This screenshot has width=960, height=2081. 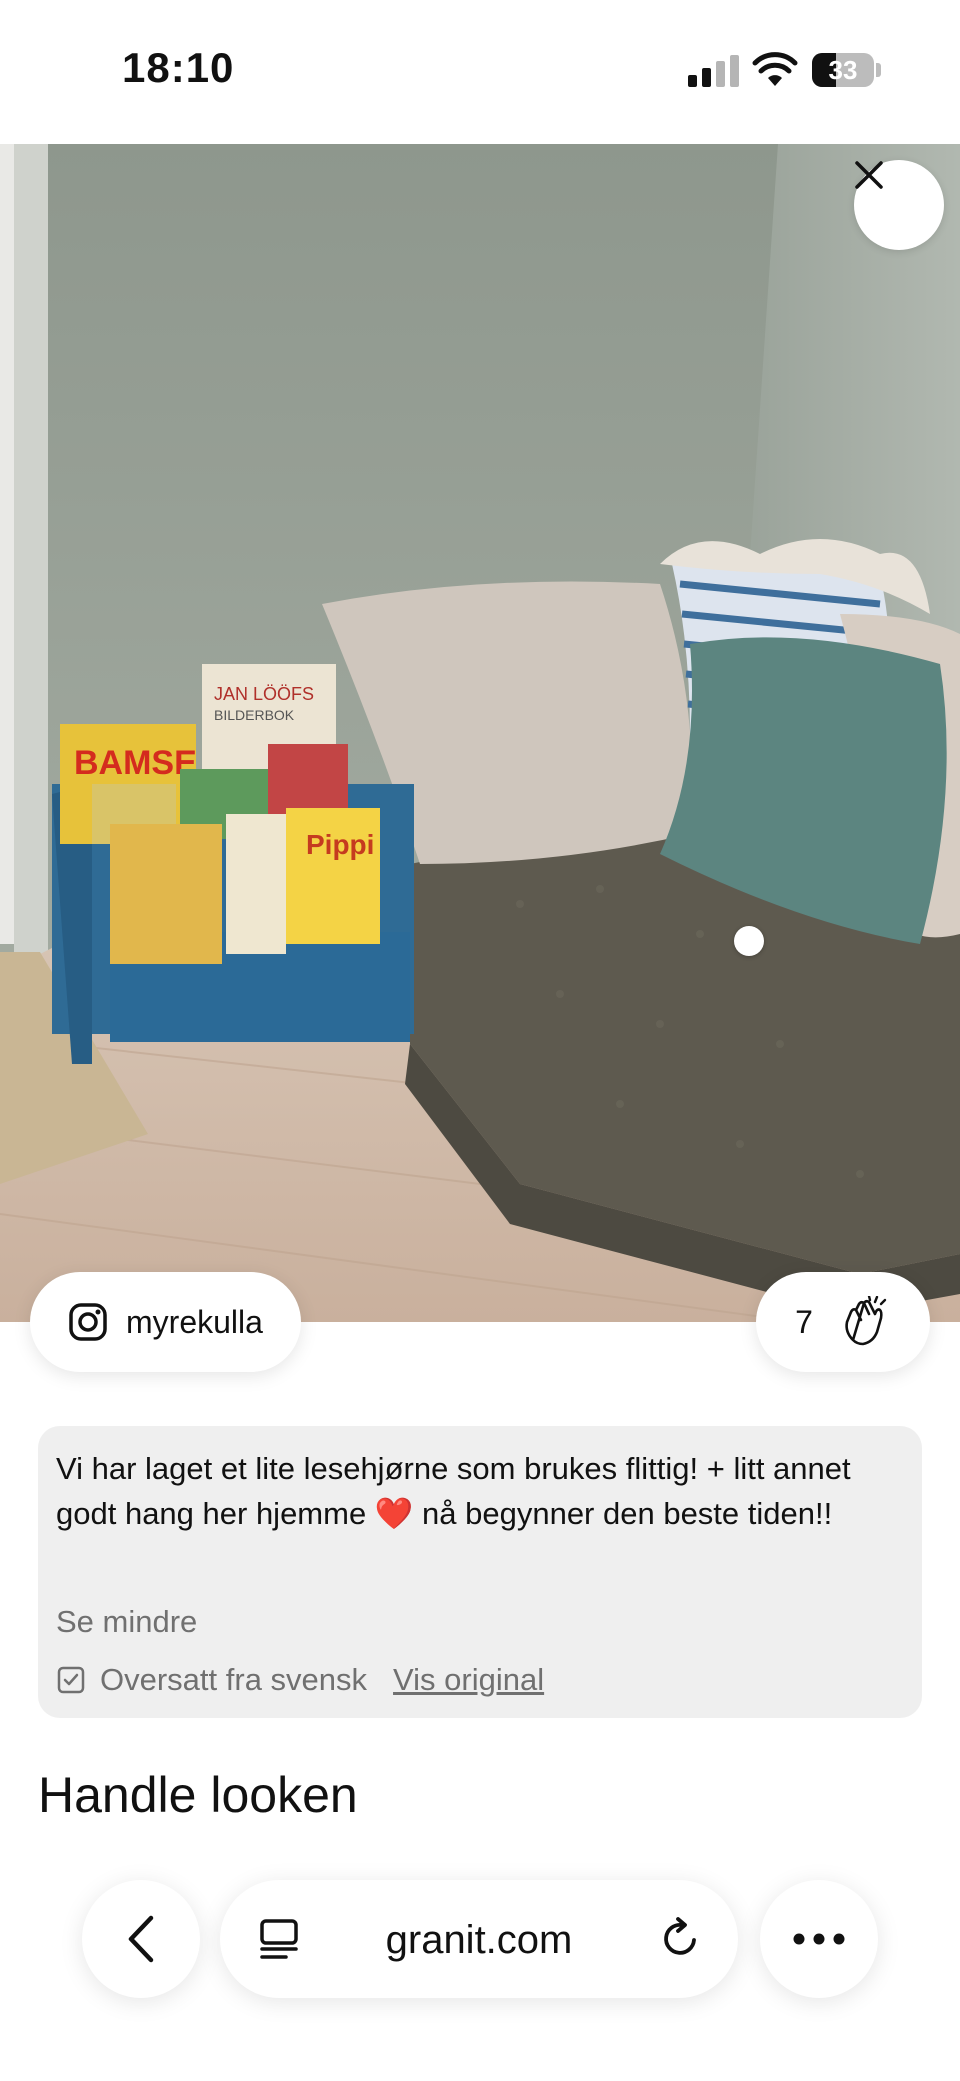 I want to click on battery-indicator: 33, so click(x=843, y=70).